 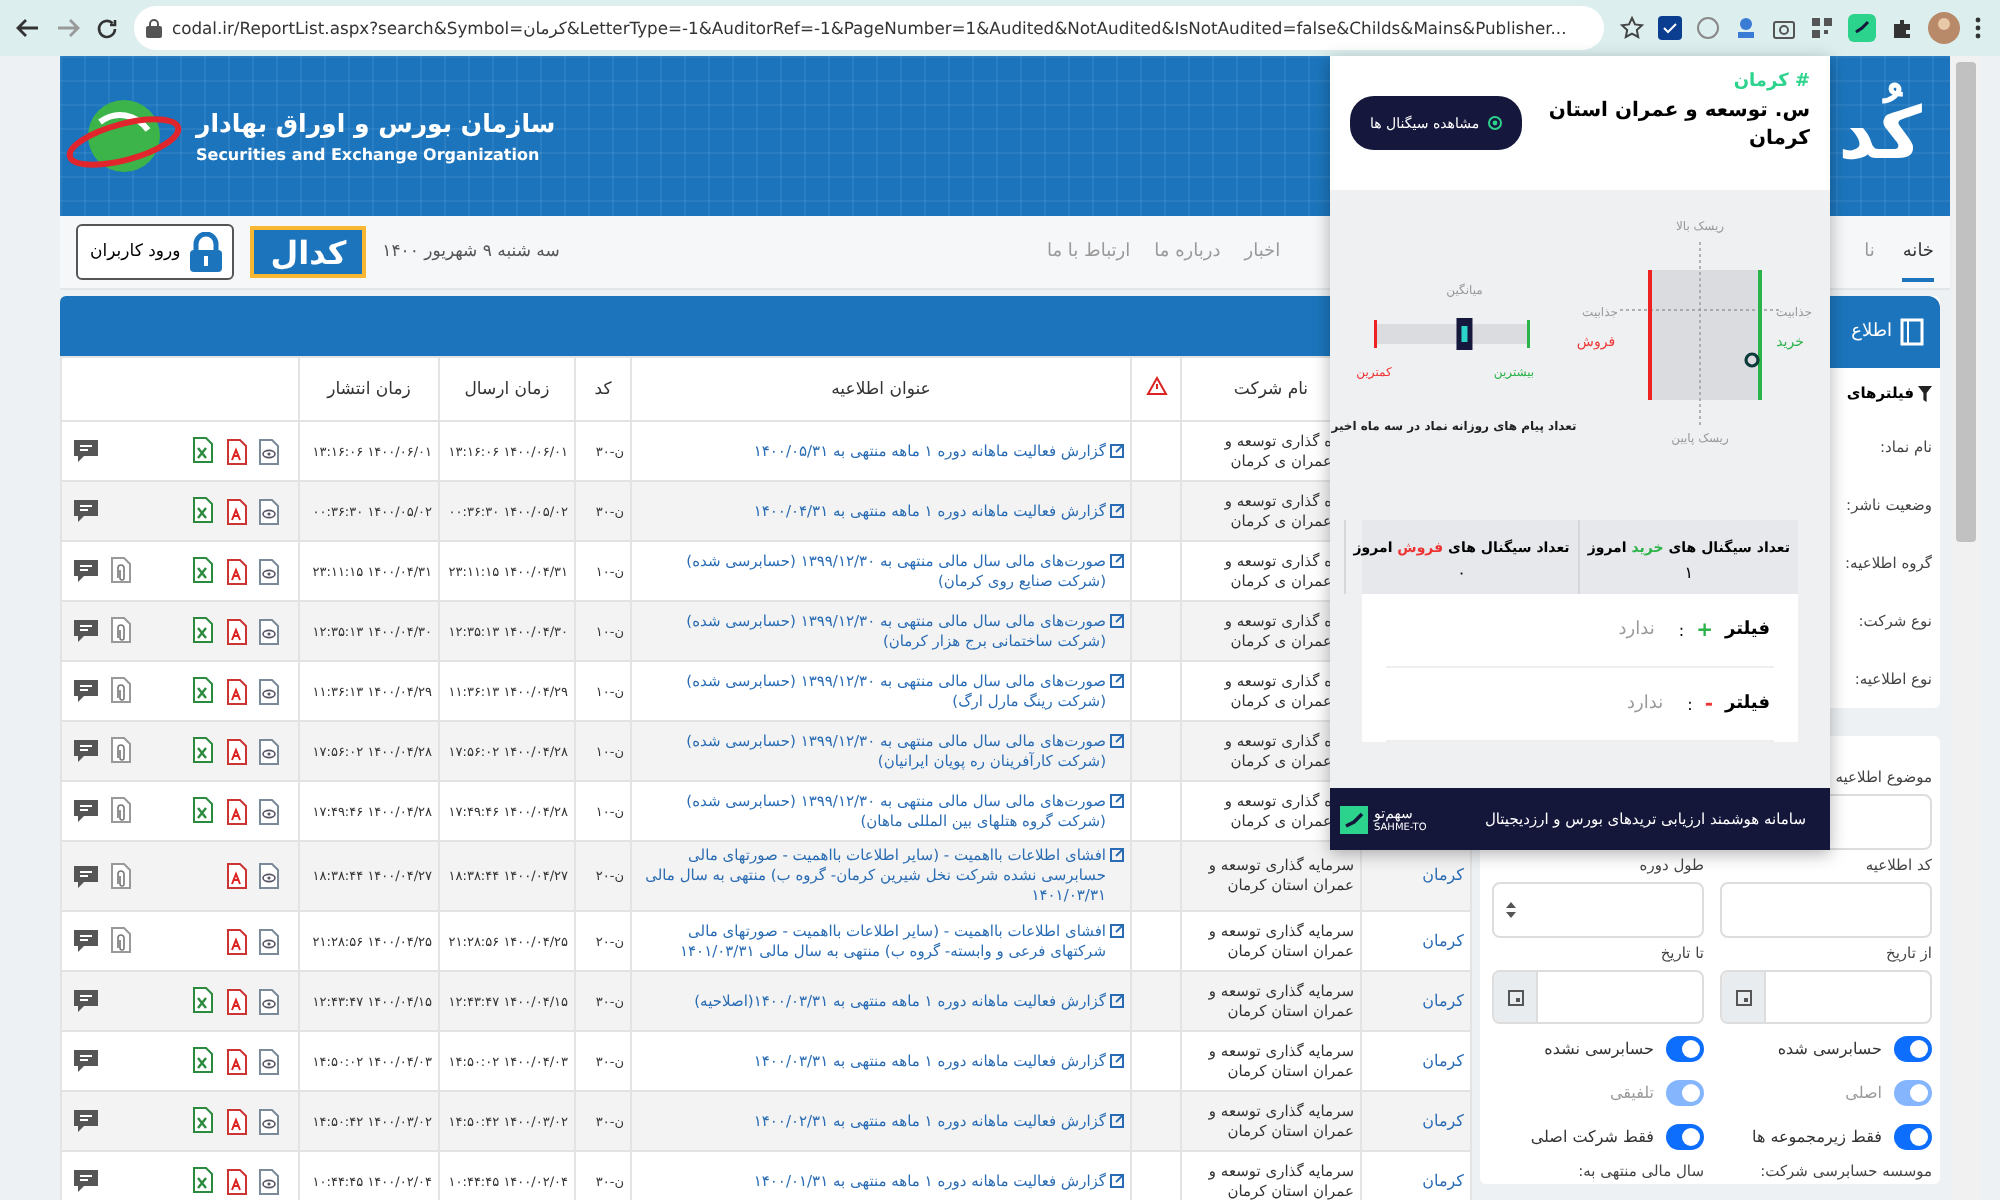 What do you see at coordinates (1944, 28) in the screenshot?
I see `avatar-icon` at bounding box center [1944, 28].